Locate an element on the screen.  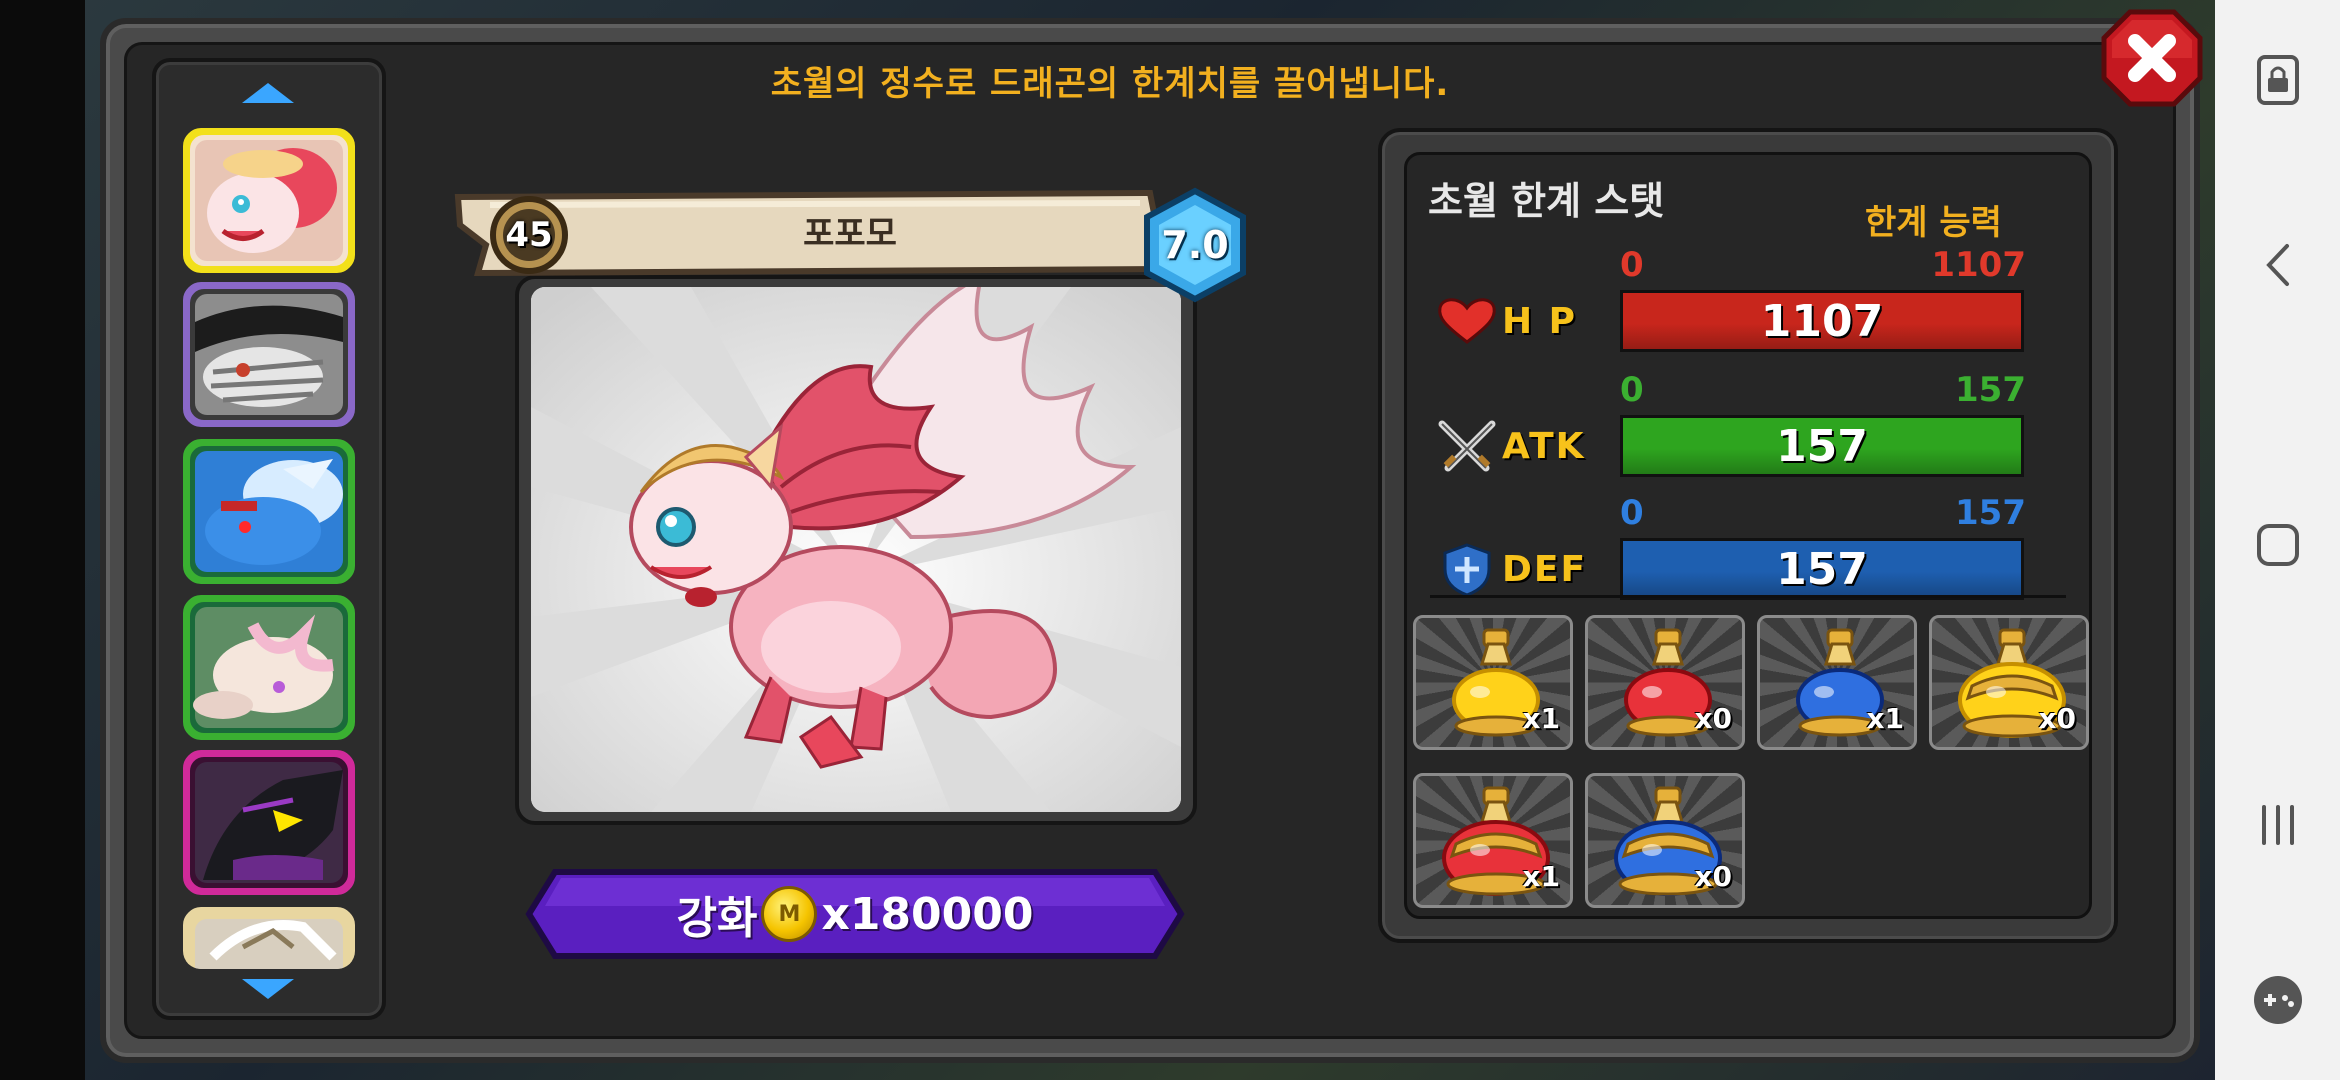
scroll-down-arrow is located at coordinates (268, 989).